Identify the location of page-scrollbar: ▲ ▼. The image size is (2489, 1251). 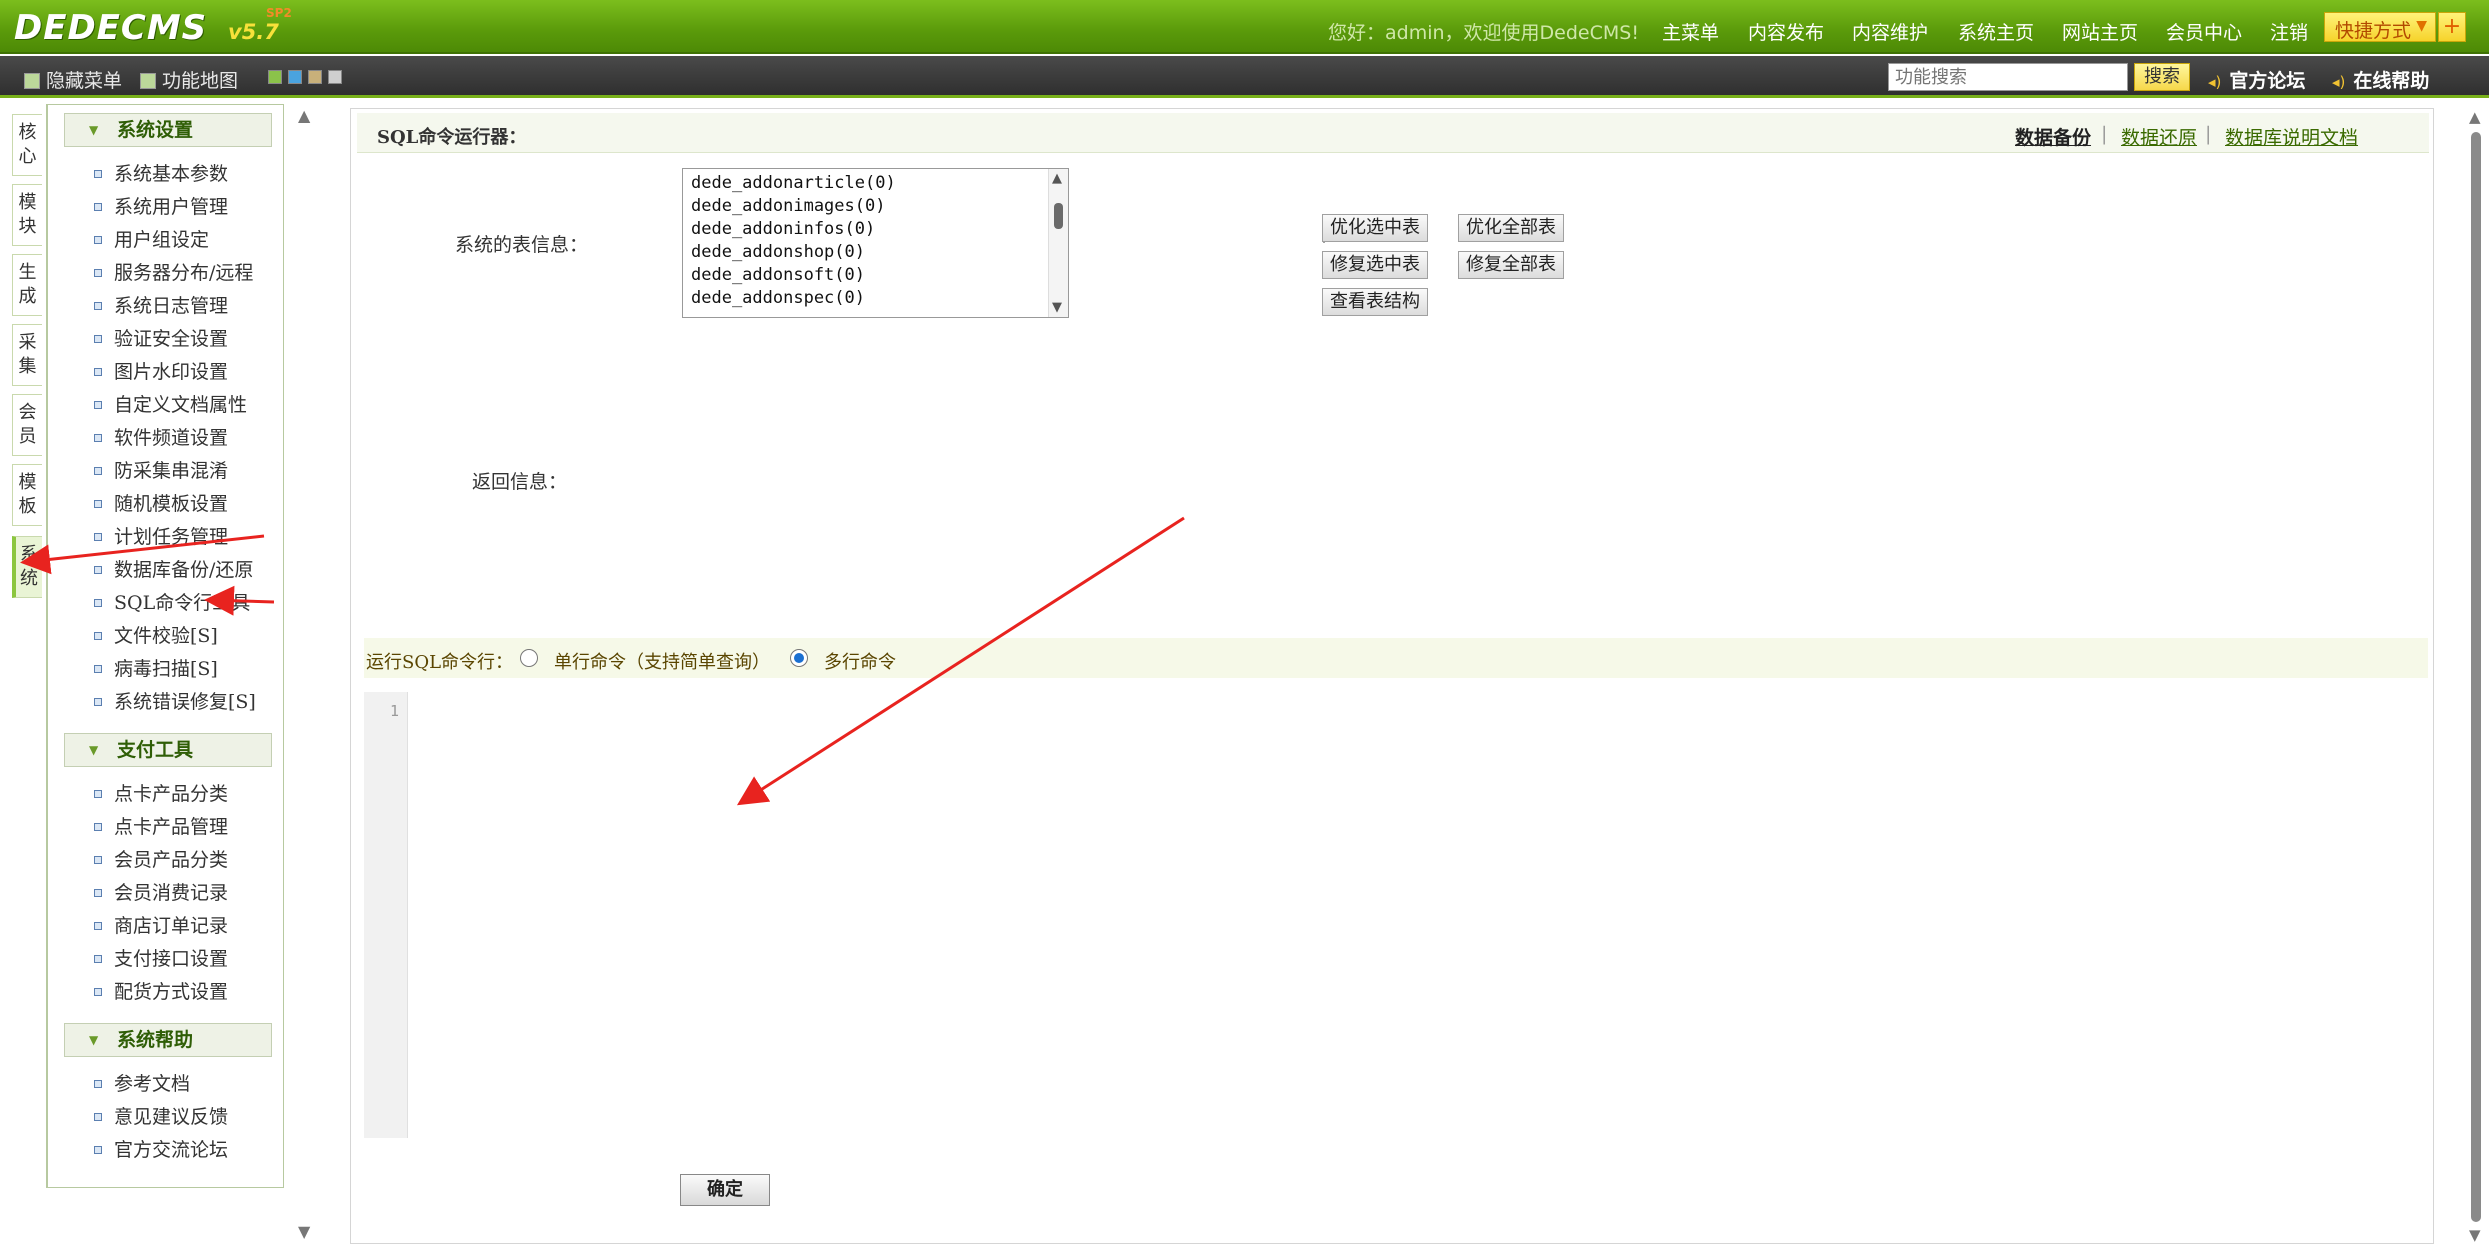
(2476, 676).